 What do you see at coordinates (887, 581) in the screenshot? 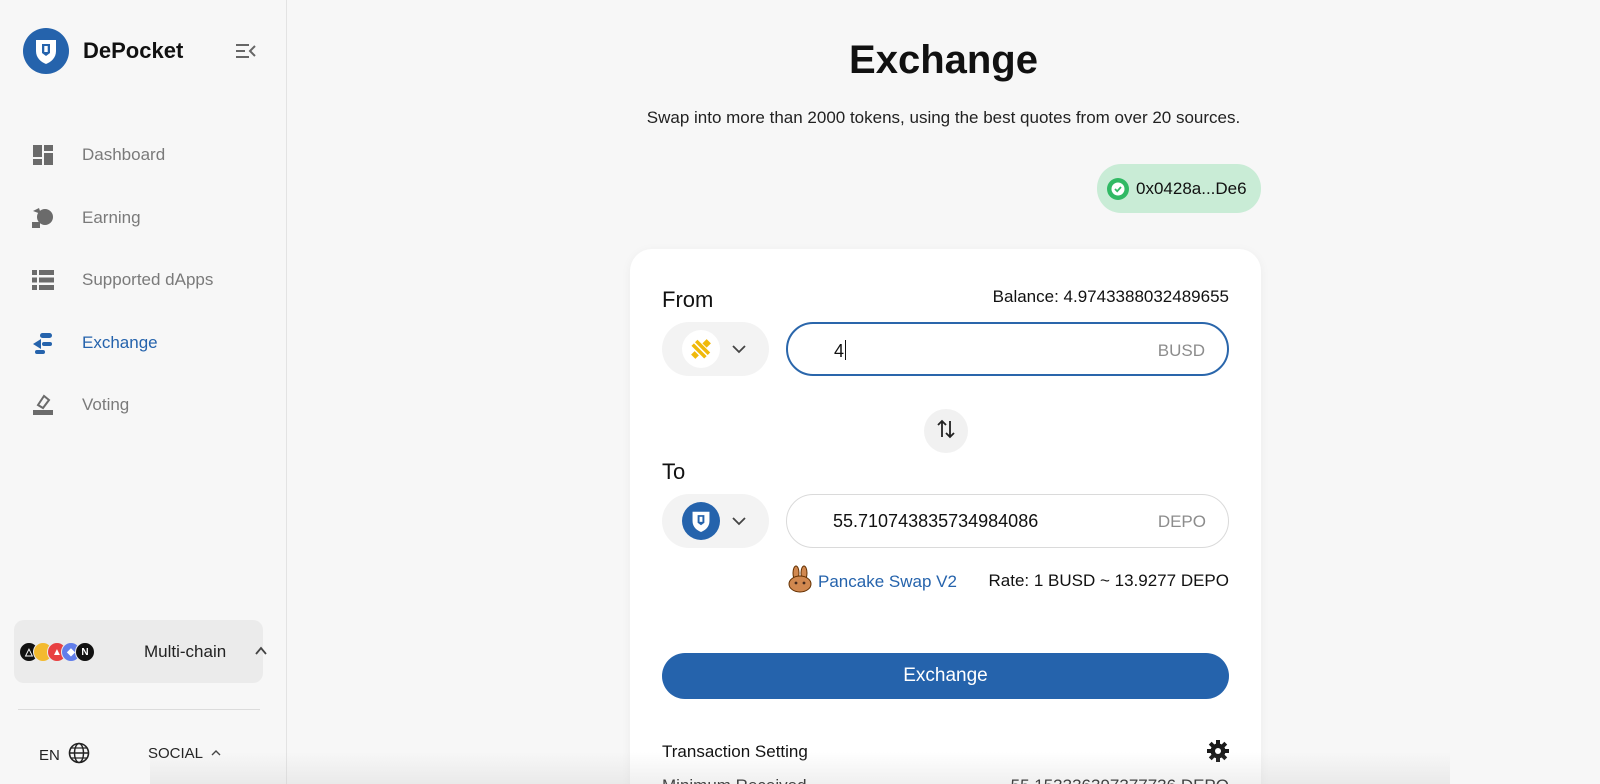
I see `provider-label: Pancake Swap V2` at bounding box center [887, 581].